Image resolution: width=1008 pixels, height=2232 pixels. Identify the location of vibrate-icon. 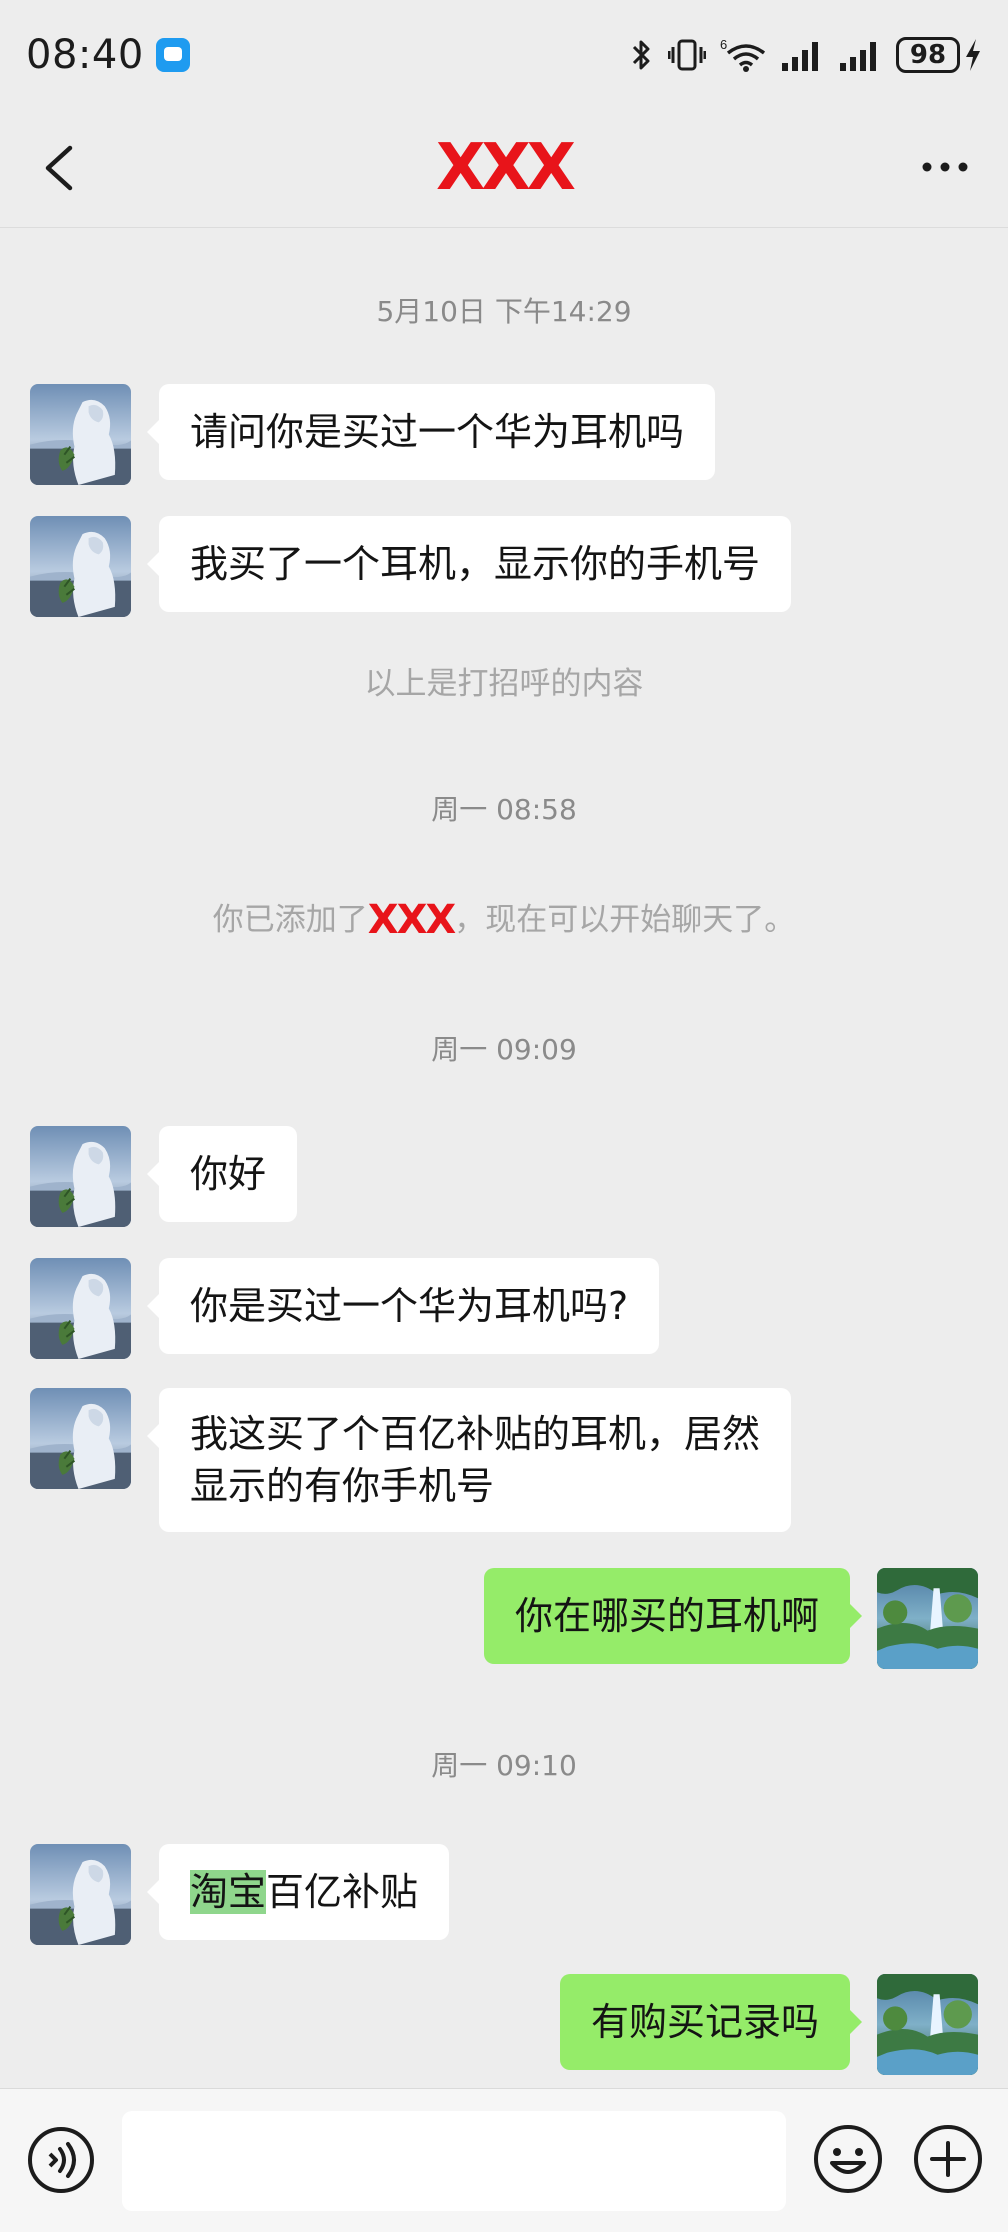
(687, 55).